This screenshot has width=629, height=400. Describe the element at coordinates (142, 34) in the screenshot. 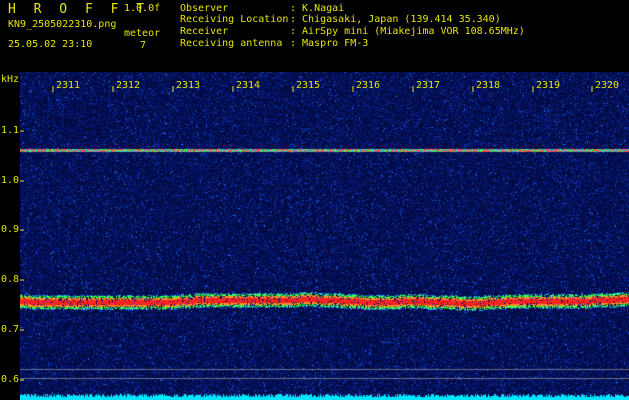

I see `meteor-label: meteor` at that location.